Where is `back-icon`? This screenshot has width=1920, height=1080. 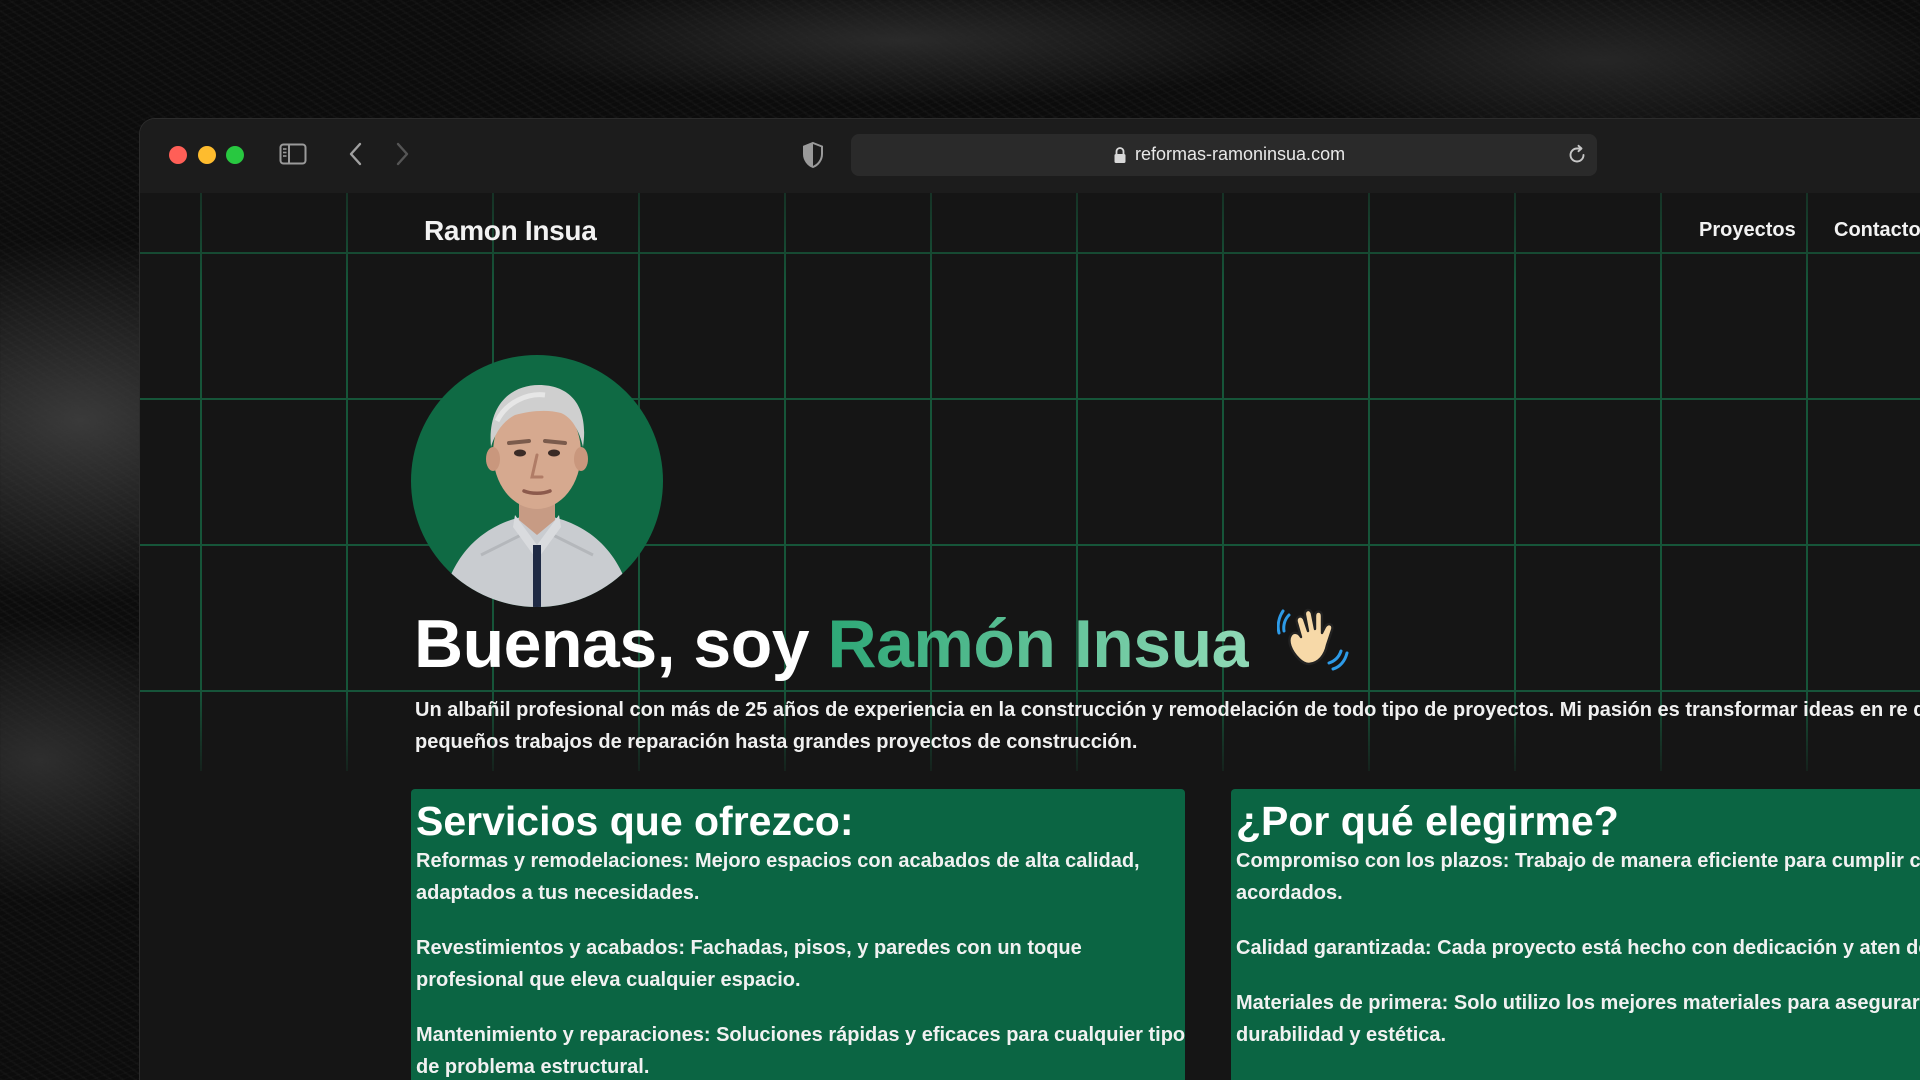 back-icon is located at coordinates (356, 154).